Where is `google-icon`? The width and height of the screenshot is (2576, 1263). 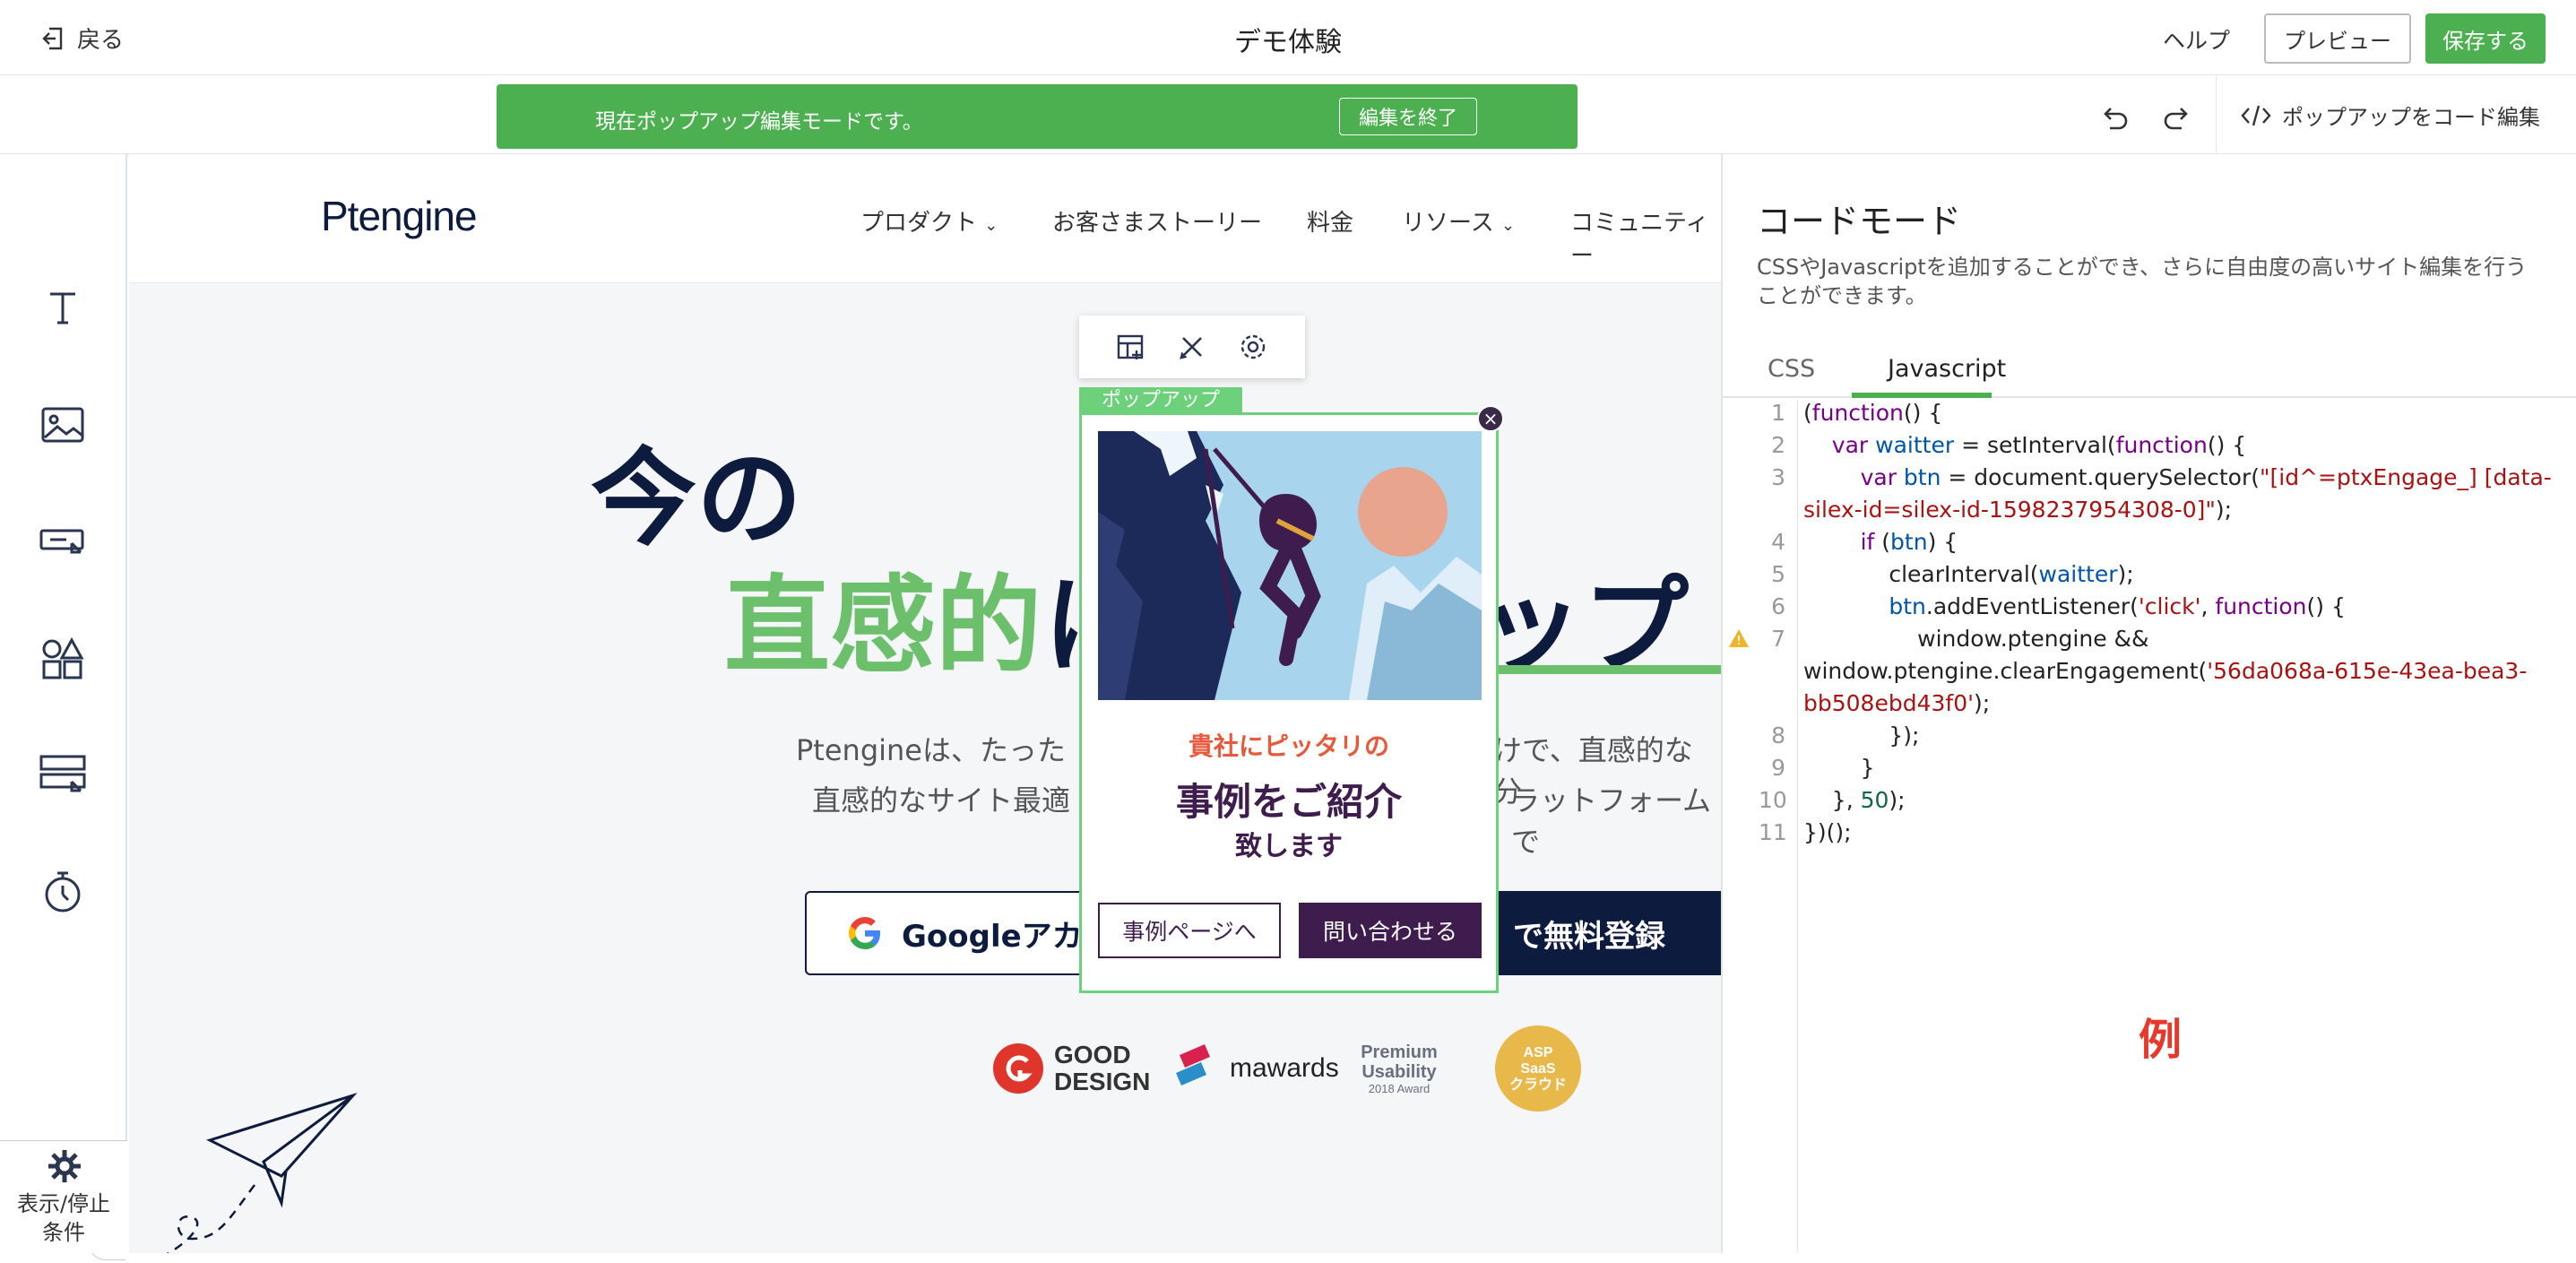 google-icon is located at coordinates (864, 933).